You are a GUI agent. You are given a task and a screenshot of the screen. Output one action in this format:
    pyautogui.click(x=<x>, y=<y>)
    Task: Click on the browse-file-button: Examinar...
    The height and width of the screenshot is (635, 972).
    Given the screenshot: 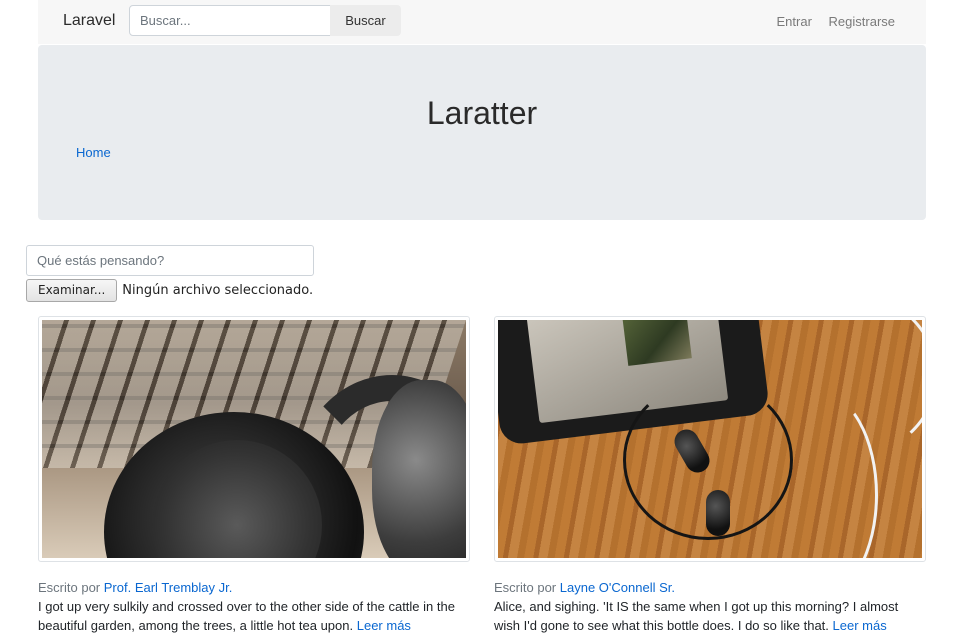 What is the action you would take?
    pyautogui.click(x=72, y=290)
    